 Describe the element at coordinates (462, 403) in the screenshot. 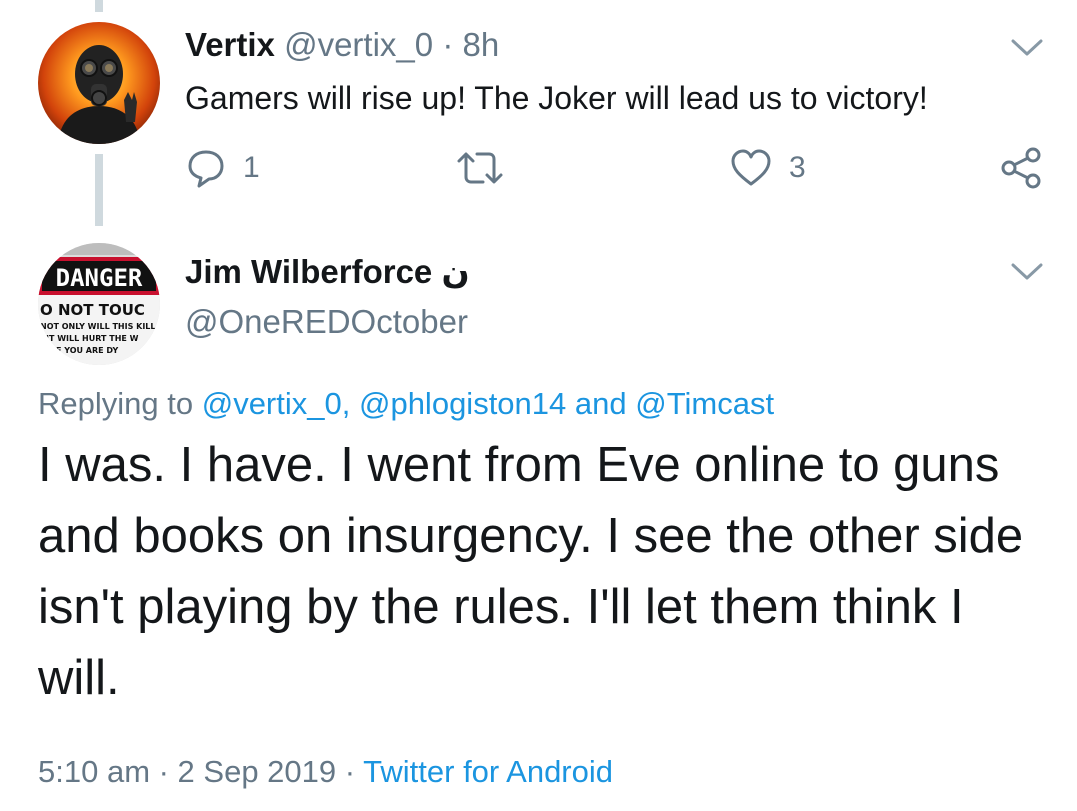

I see `mention-phlogiston14: @phlogiston14` at that location.